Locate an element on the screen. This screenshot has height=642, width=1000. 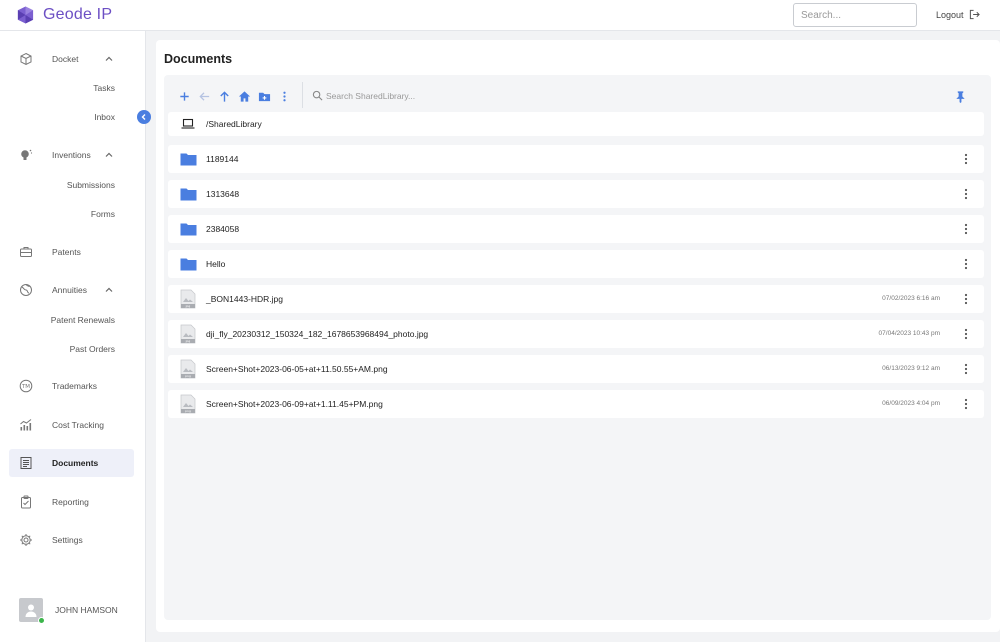
list-item: 1189144 is located at coordinates (576, 159).